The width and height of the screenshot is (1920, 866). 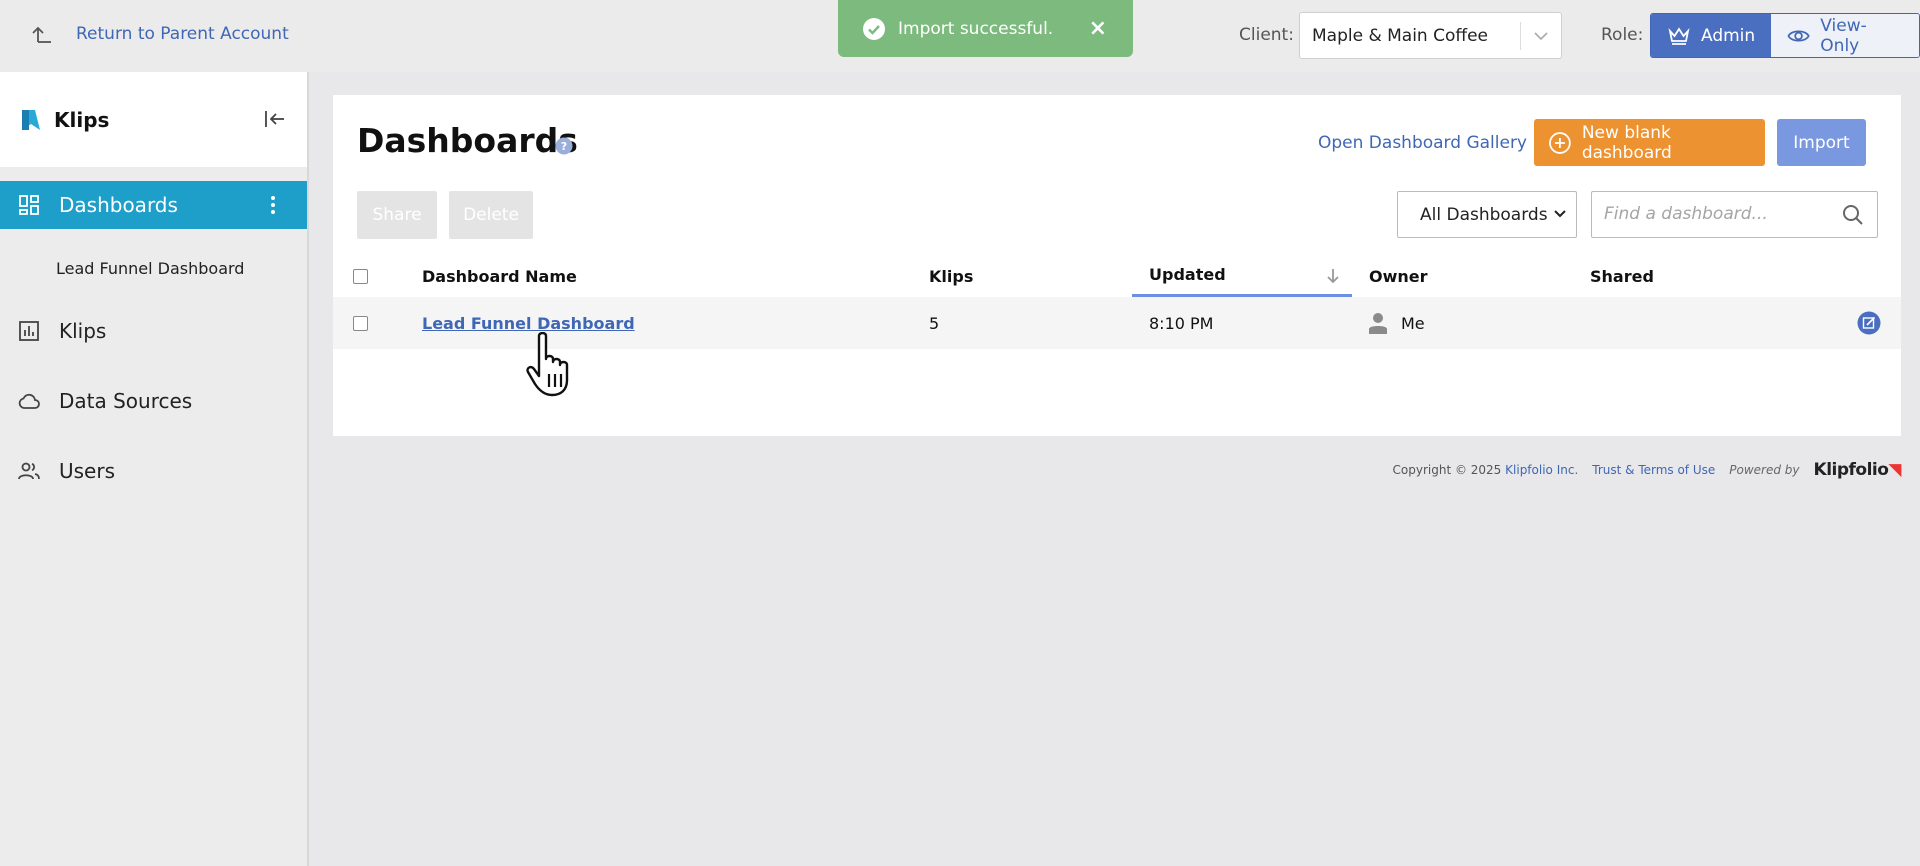 What do you see at coordinates (83, 331) in the screenshot?
I see `sidebar-item-label: Klips` at bounding box center [83, 331].